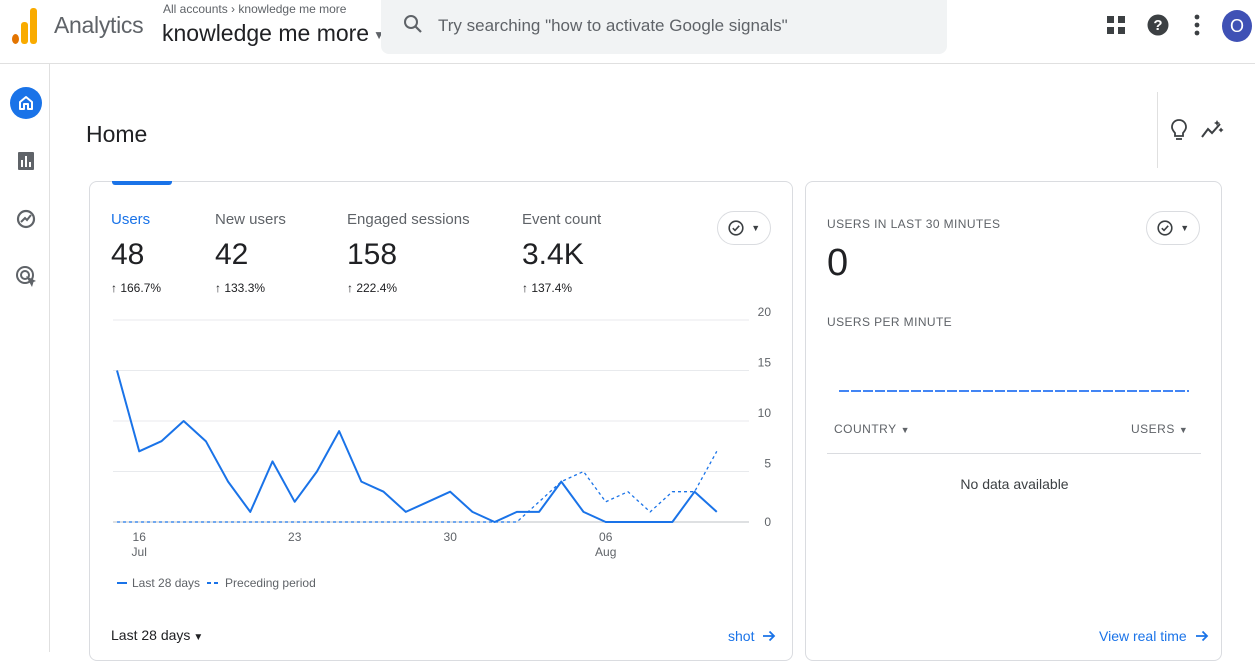 The height and width of the screenshot is (661, 1255). Describe the element at coordinates (25, 358) in the screenshot. I see `sidebar` at that location.